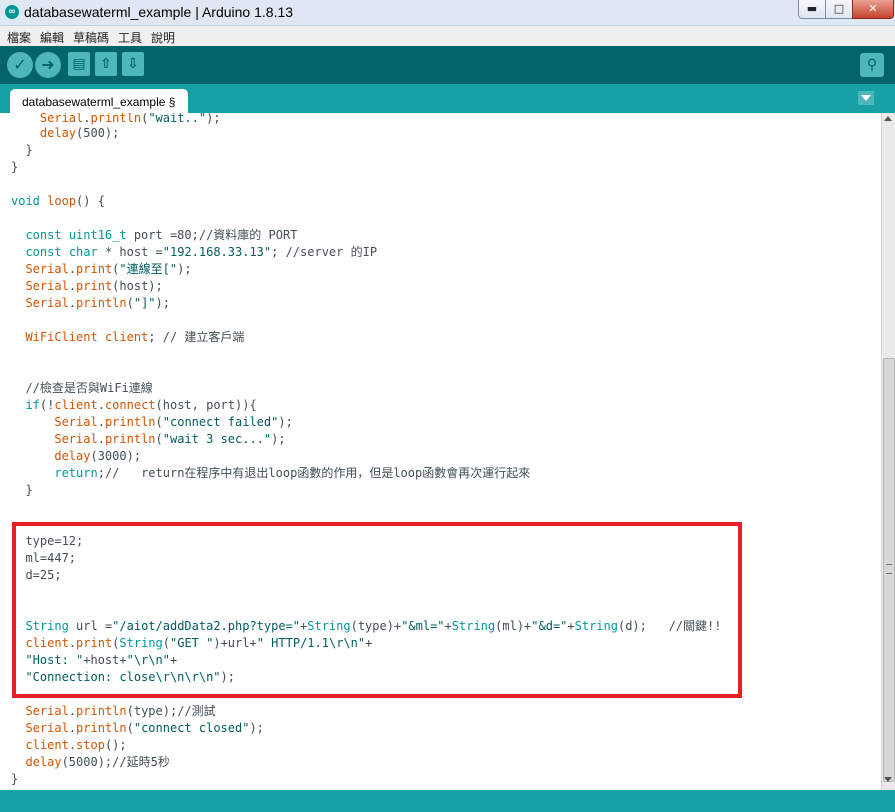  Describe the element at coordinates (148, 269) in the screenshot. I see `code-token: "連線至["` at that location.